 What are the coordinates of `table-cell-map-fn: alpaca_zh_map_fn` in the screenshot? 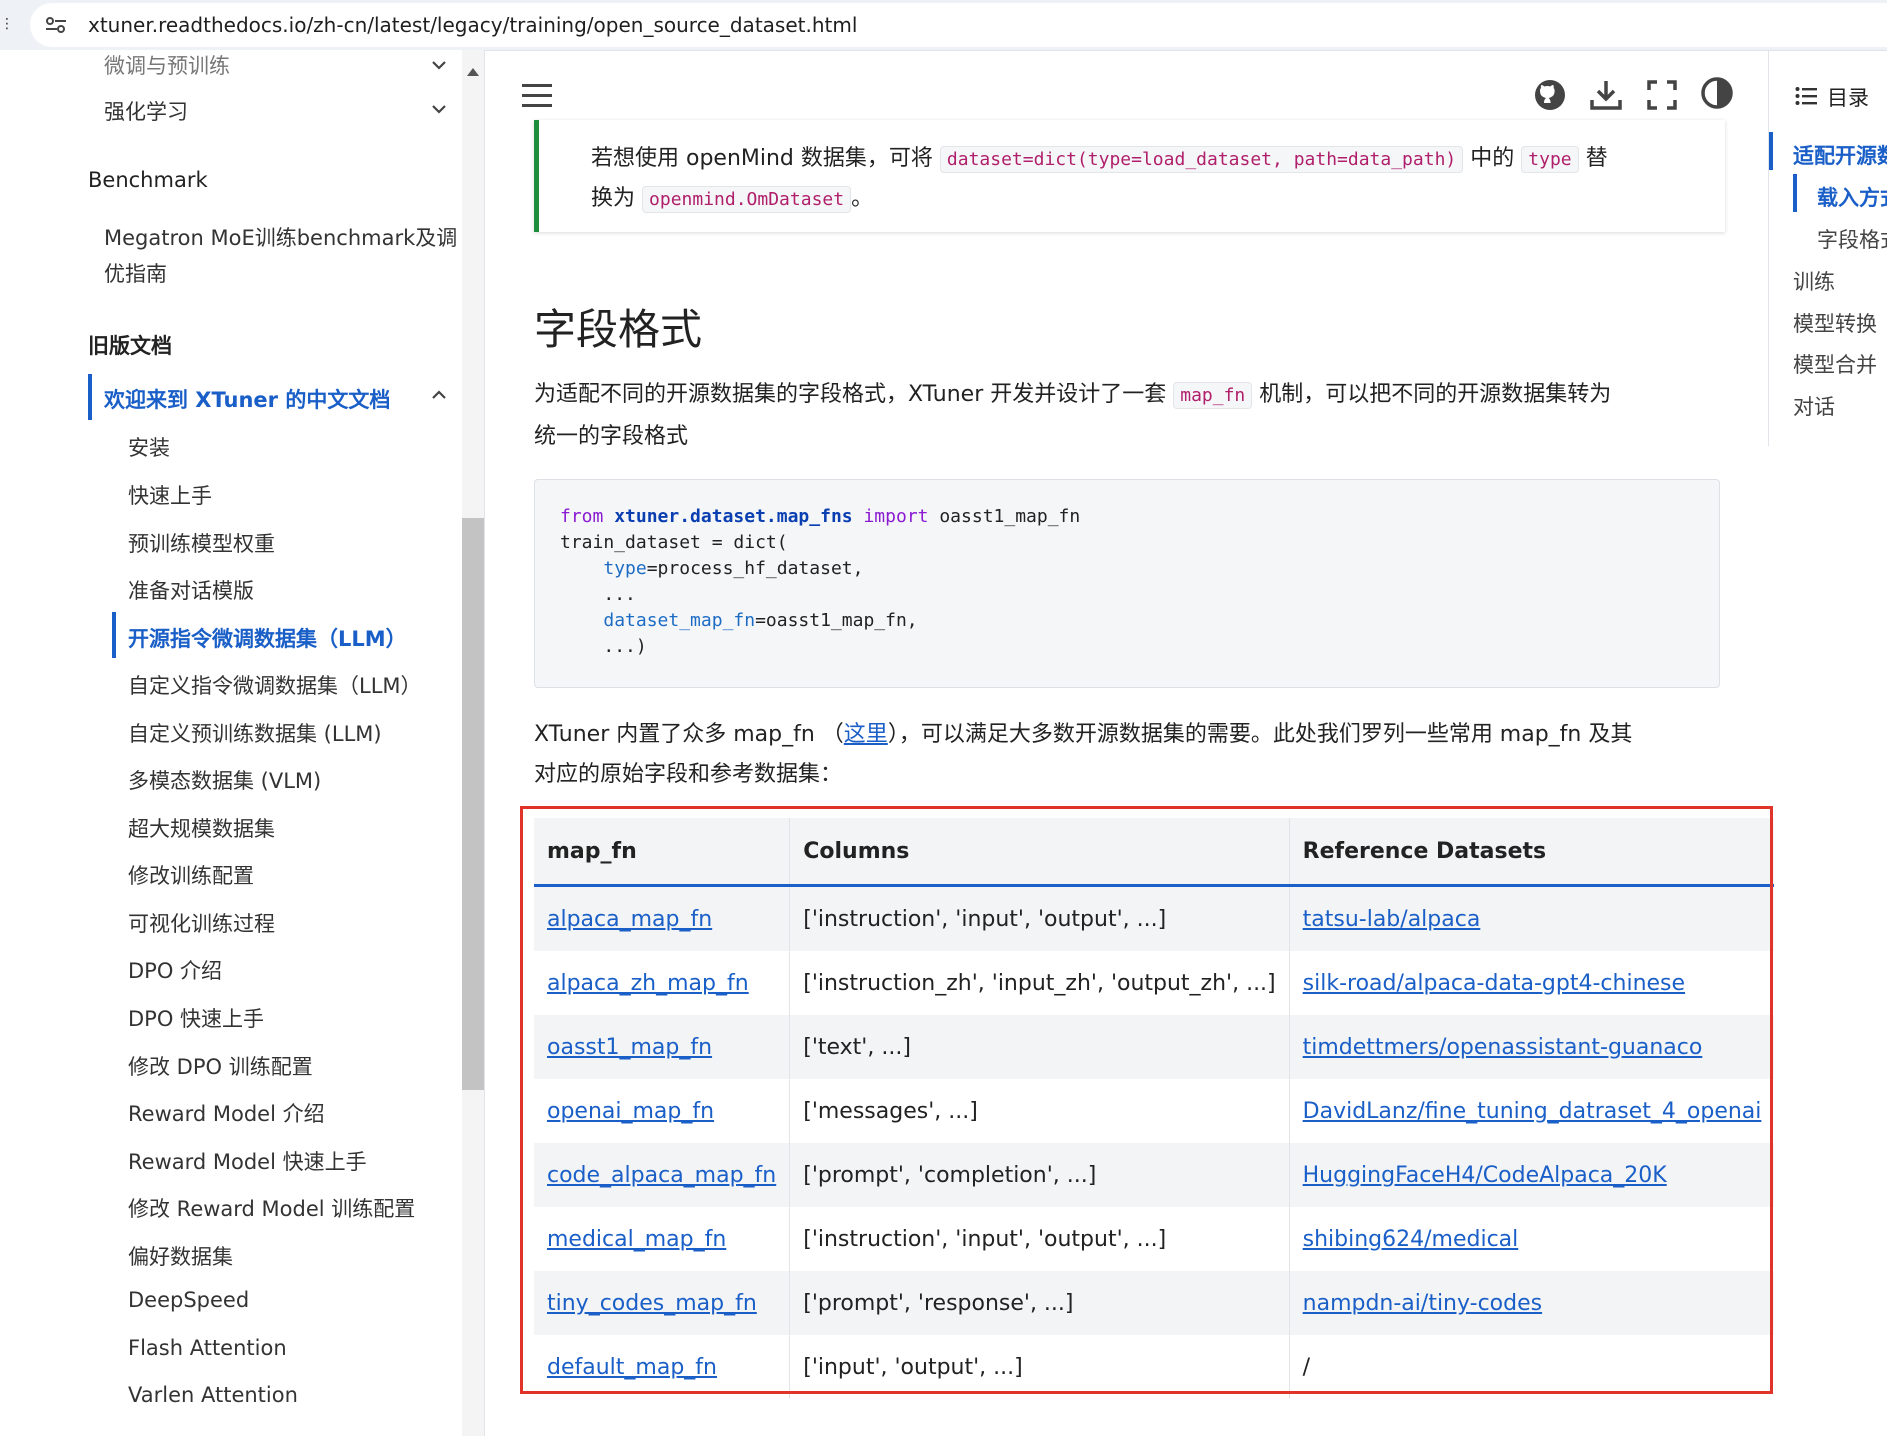 It's located at (662, 983).